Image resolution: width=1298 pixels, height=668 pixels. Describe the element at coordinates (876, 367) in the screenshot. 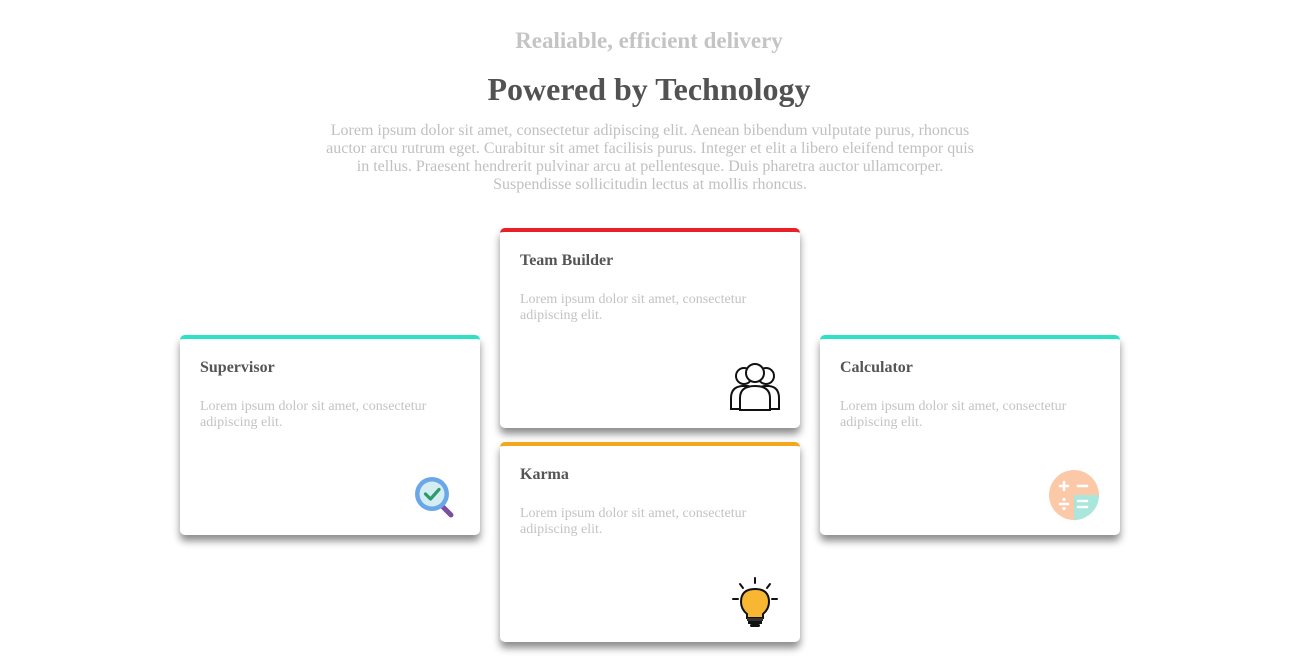

I see `card-title: Calculator` at that location.